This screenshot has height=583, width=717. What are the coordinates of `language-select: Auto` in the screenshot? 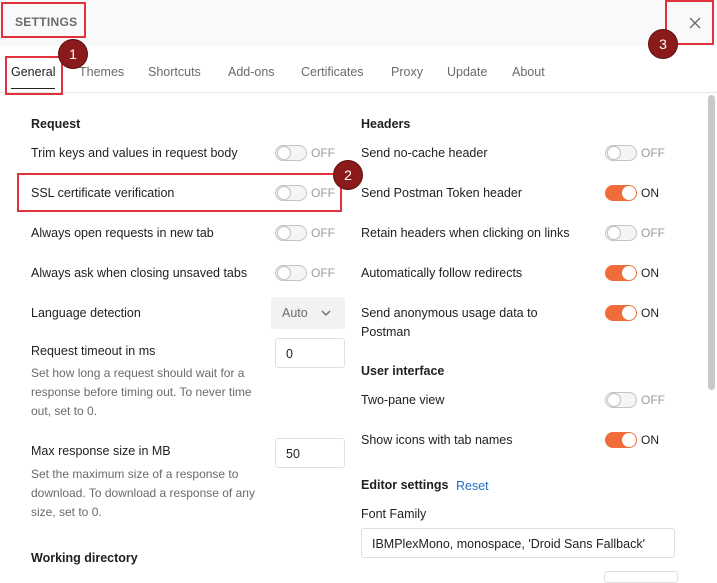 It's located at (308, 313).